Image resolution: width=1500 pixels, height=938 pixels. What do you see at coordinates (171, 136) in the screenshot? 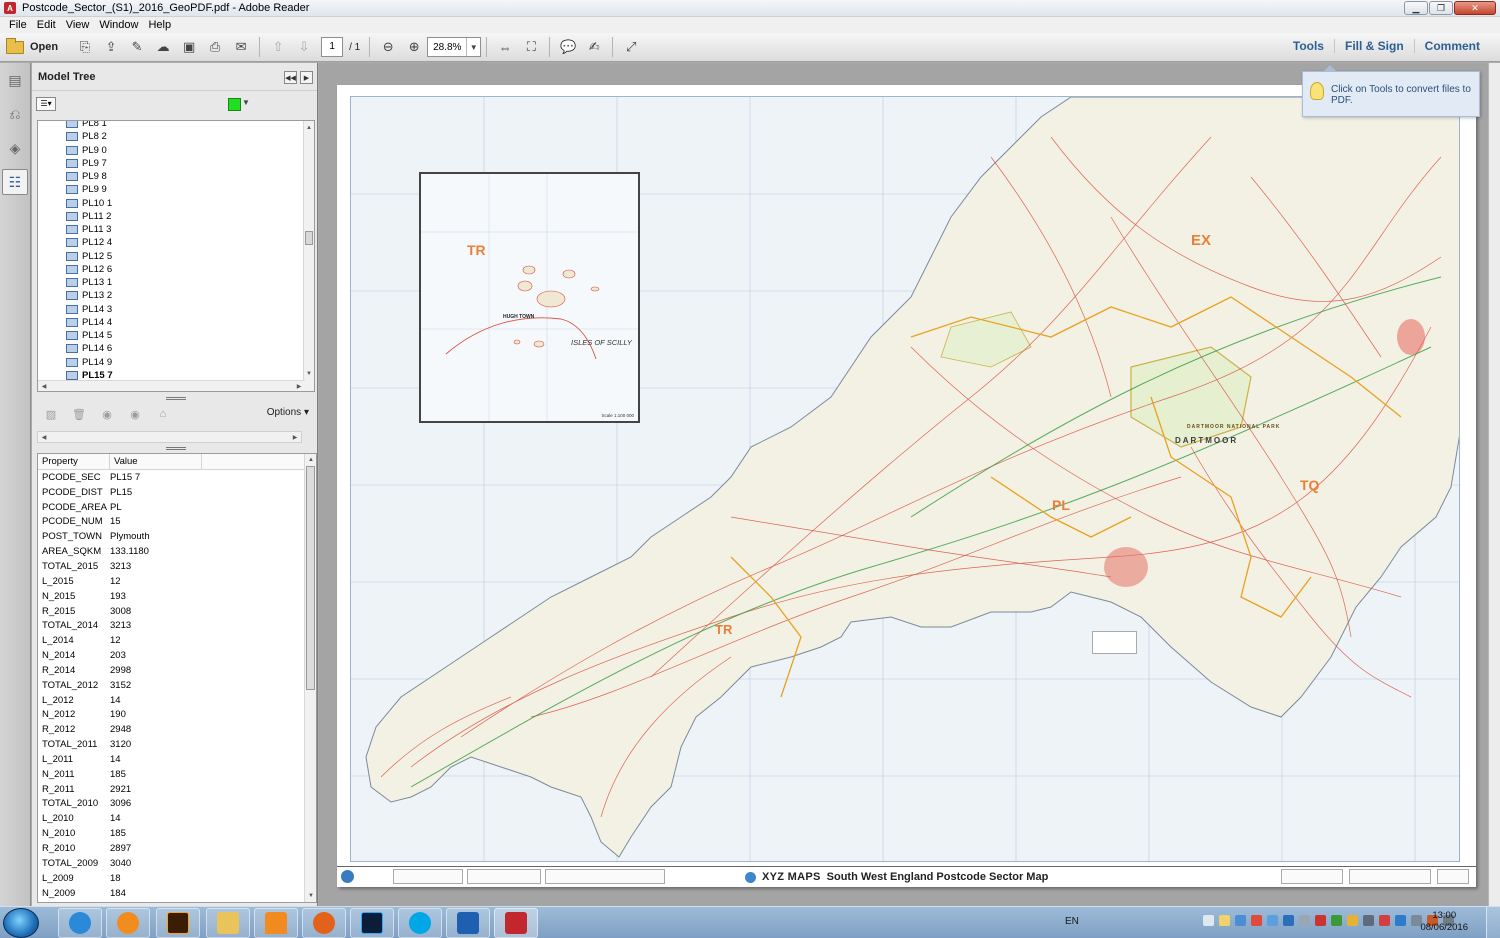
I see `tree-item: PL8 2` at bounding box center [171, 136].